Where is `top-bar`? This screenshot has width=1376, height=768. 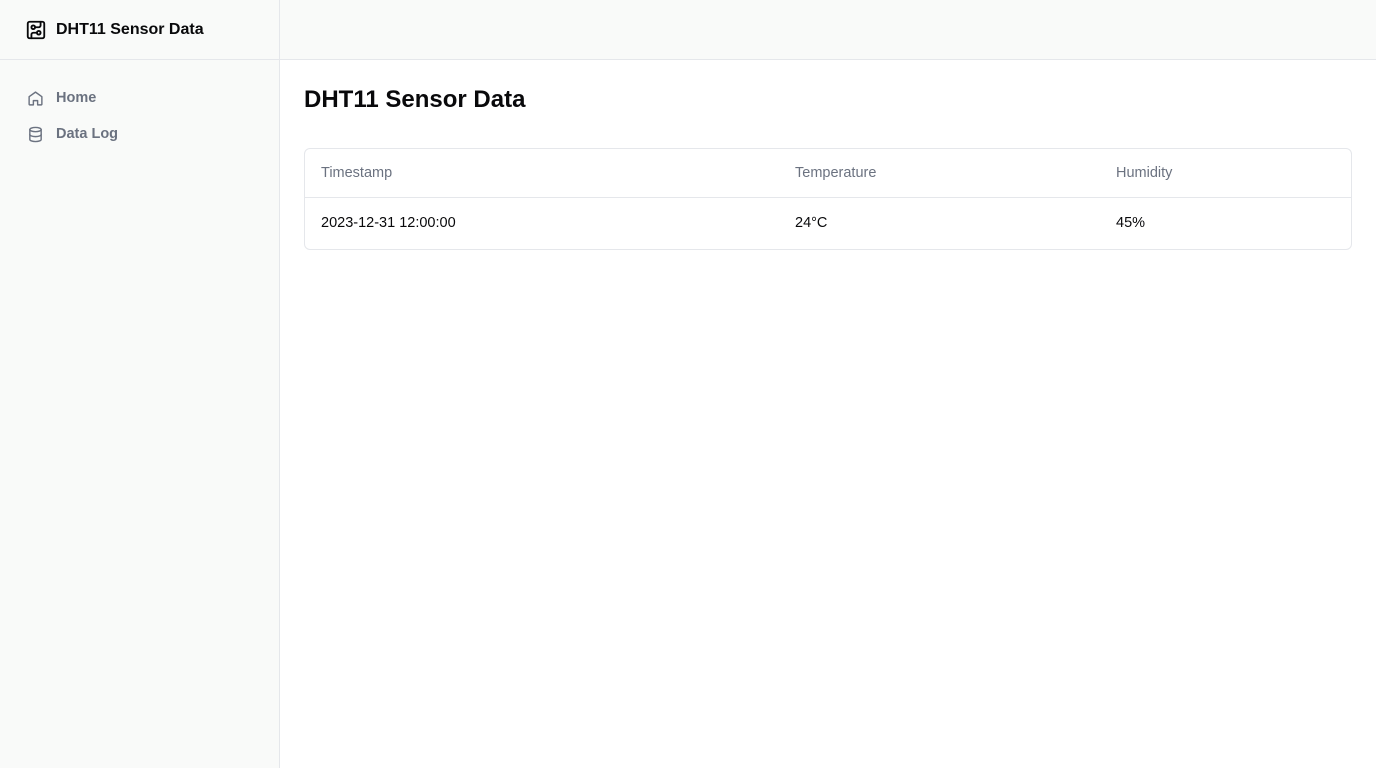 top-bar is located at coordinates (828, 30).